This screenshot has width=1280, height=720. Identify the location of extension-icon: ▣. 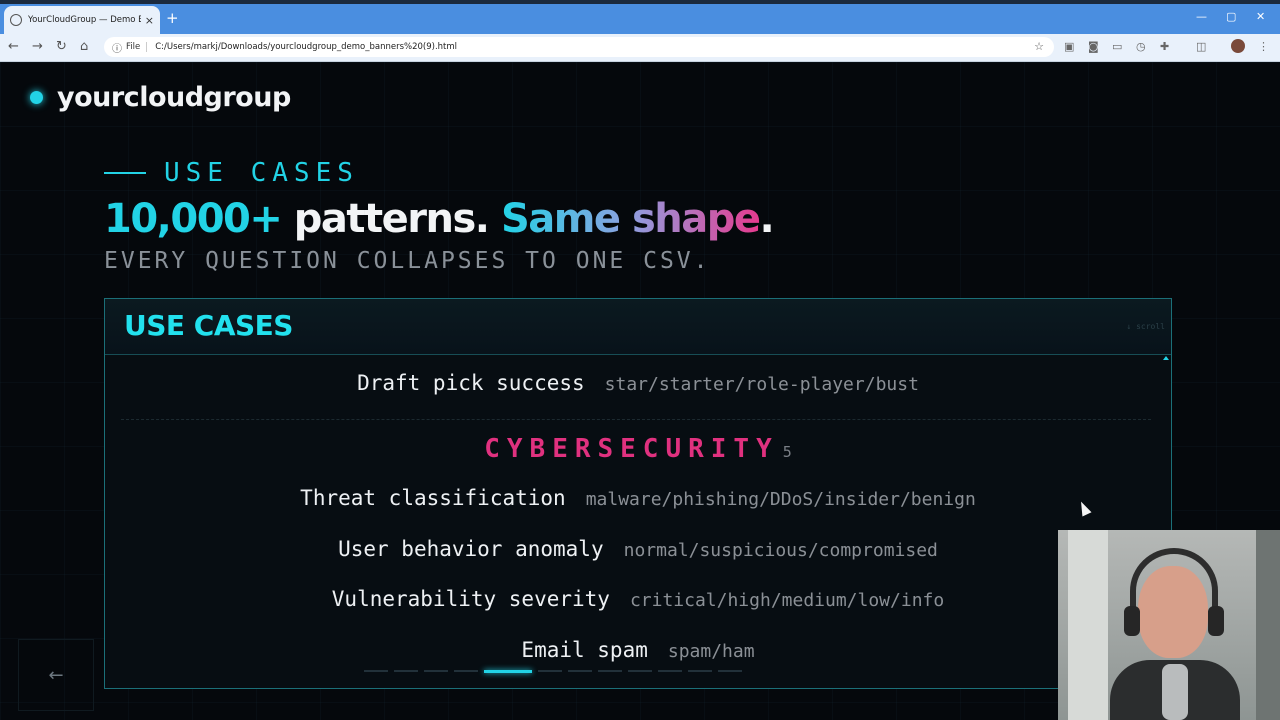
(1069, 46).